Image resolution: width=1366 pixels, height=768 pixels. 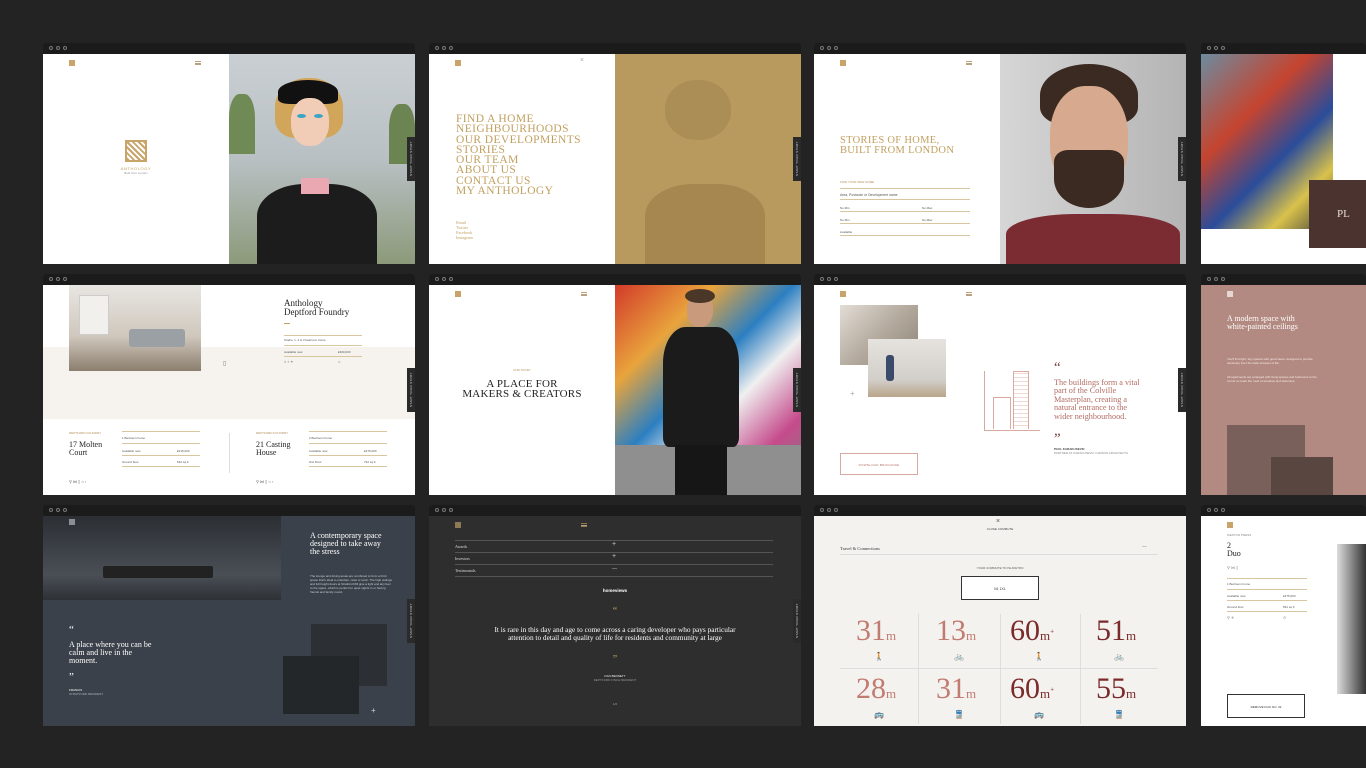 I want to click on social-links: Email Twitter Facebook Instagram, so click(x=464, y=230).